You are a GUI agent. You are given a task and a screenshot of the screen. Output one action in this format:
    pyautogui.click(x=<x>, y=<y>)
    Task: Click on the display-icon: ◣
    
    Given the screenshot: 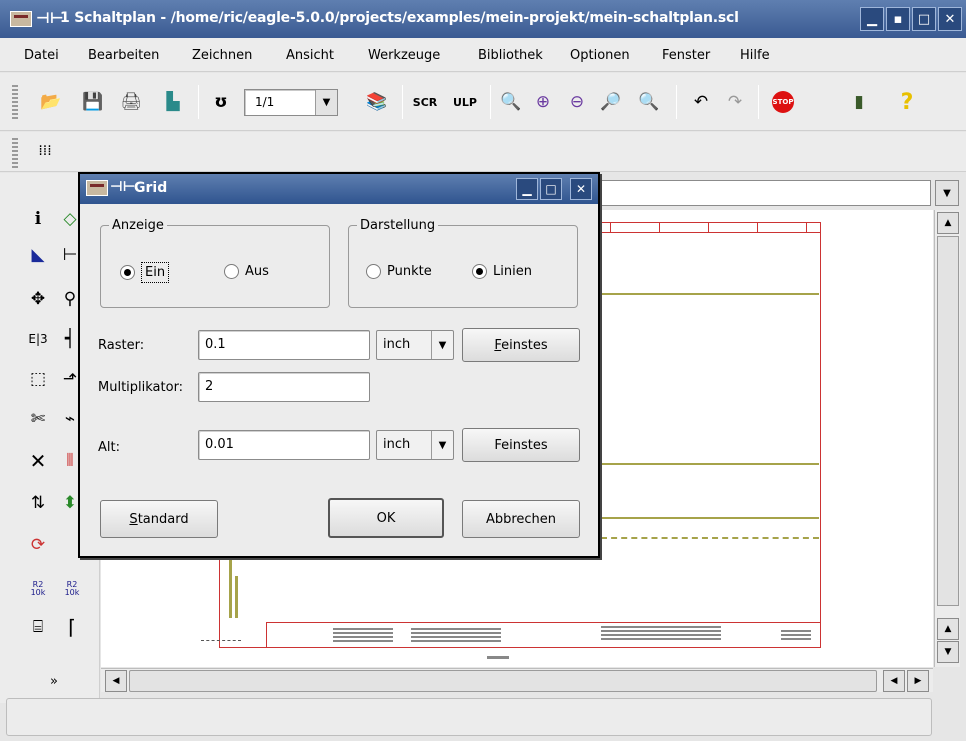 What is the action you would take?
    pyautogui.click(x=38, y=255)
    